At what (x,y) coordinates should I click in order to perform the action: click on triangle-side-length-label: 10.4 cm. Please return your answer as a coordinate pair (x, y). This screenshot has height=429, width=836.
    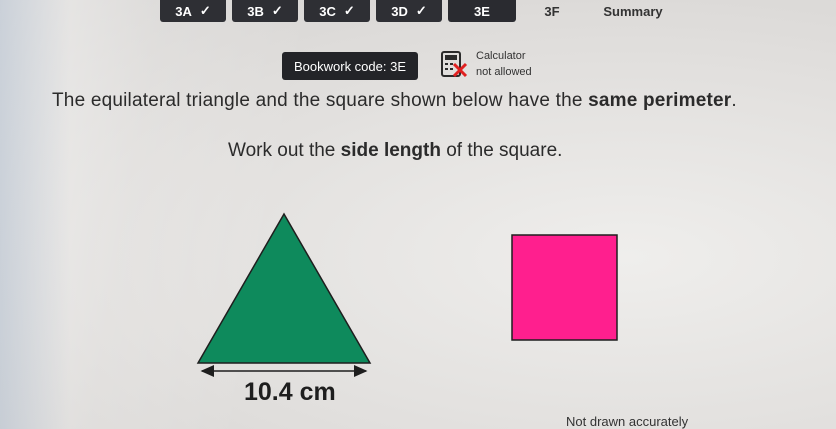
    Looking at the image, I should click on (290, 392).